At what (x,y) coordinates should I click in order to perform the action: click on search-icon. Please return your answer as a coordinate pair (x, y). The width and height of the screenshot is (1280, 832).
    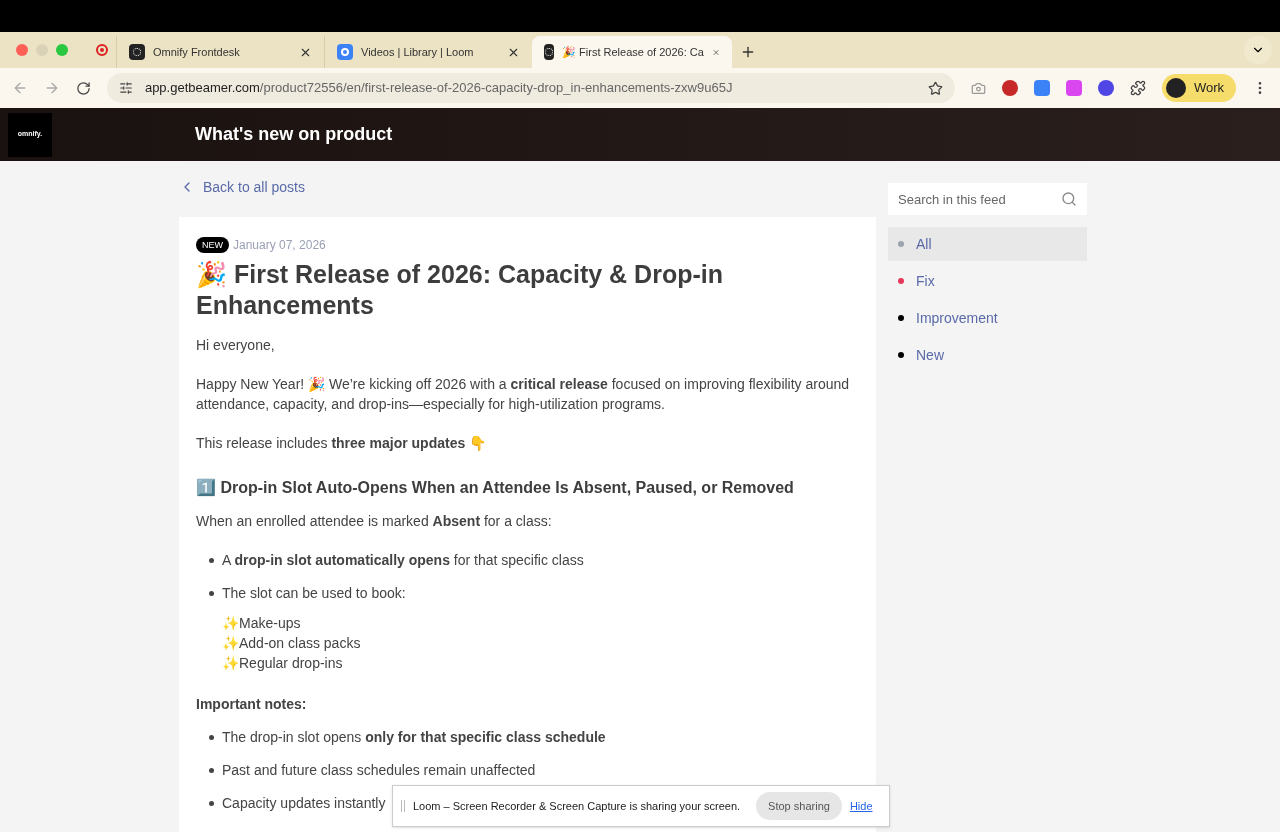
    Looking at the image, I should click on (1069, 199).